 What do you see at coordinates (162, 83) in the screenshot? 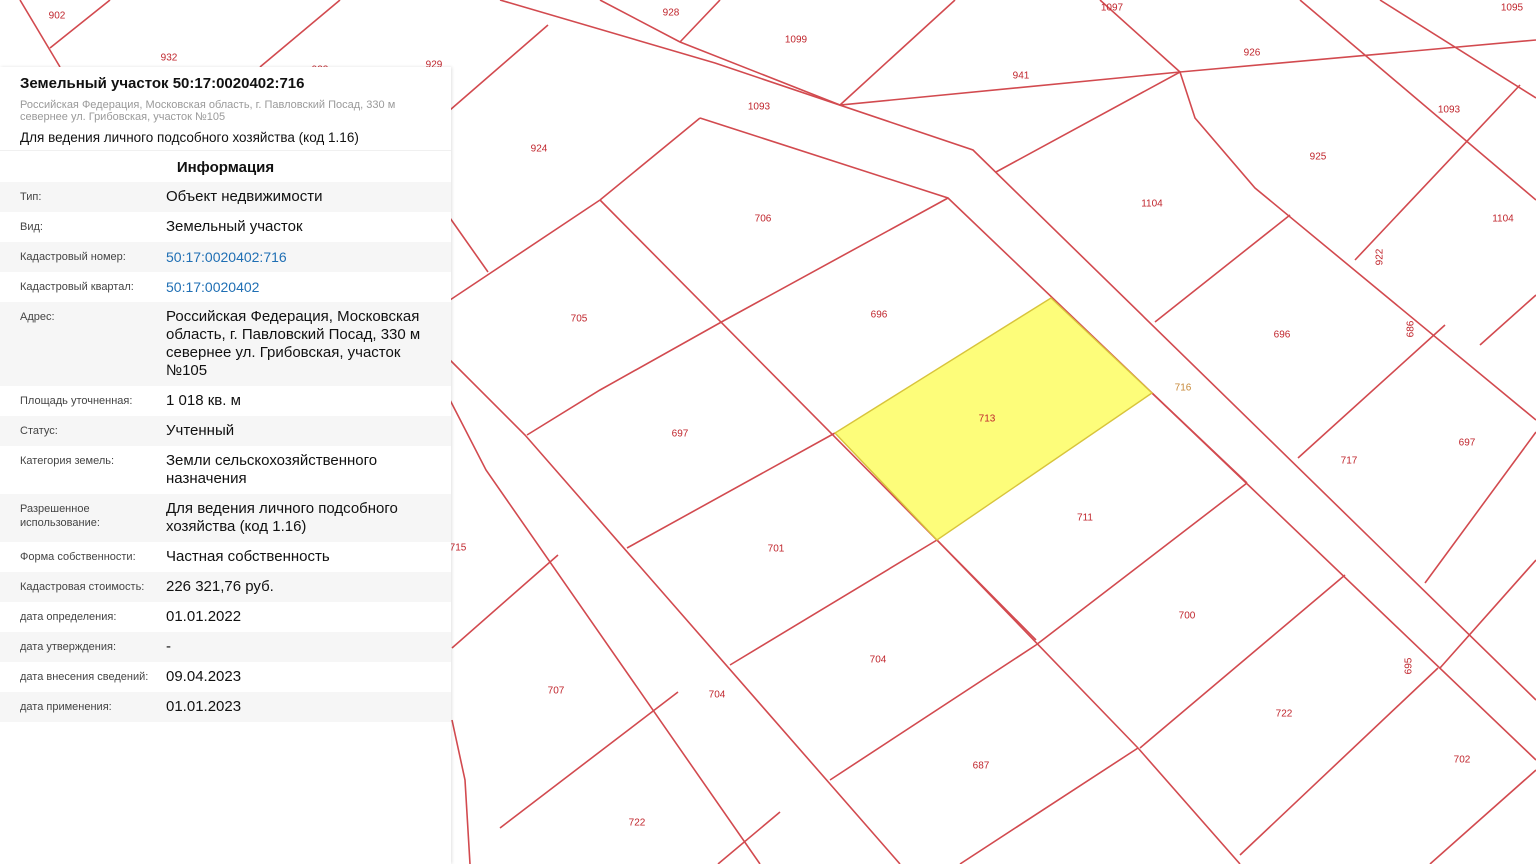
I see `parcel-title: Земельный участок 50:17:0020402:716` at bounding box center [162, 83].